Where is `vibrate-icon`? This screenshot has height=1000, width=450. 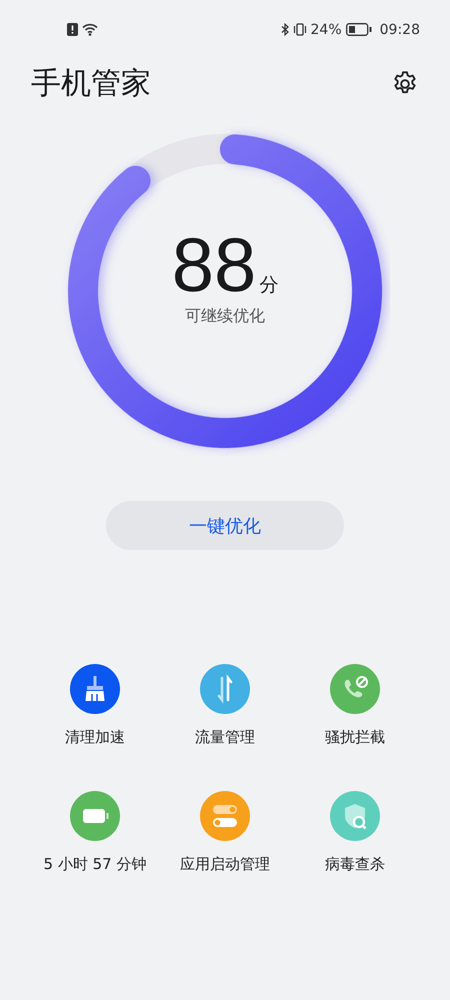
vibrate-icon is located at coordinates (299, 29).